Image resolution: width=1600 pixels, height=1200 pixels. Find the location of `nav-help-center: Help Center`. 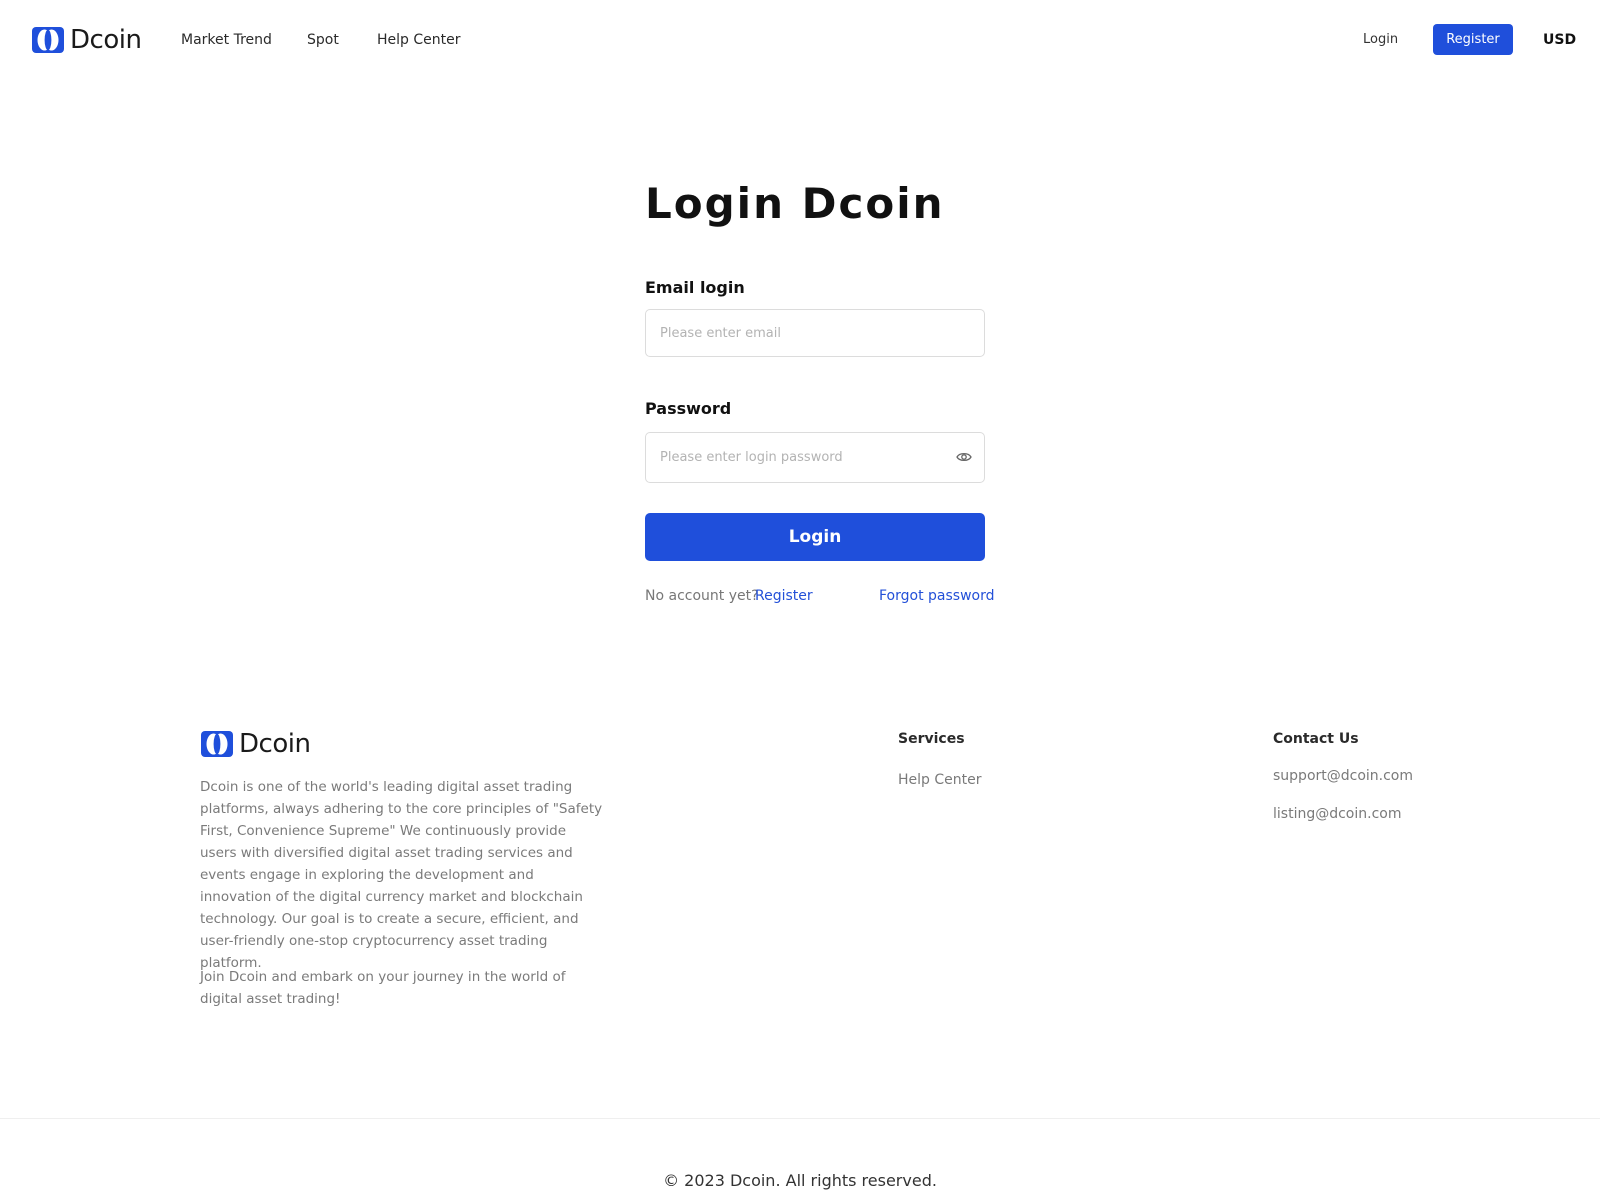

nav-help-center: Help Center is located at coordinates (419, 40).